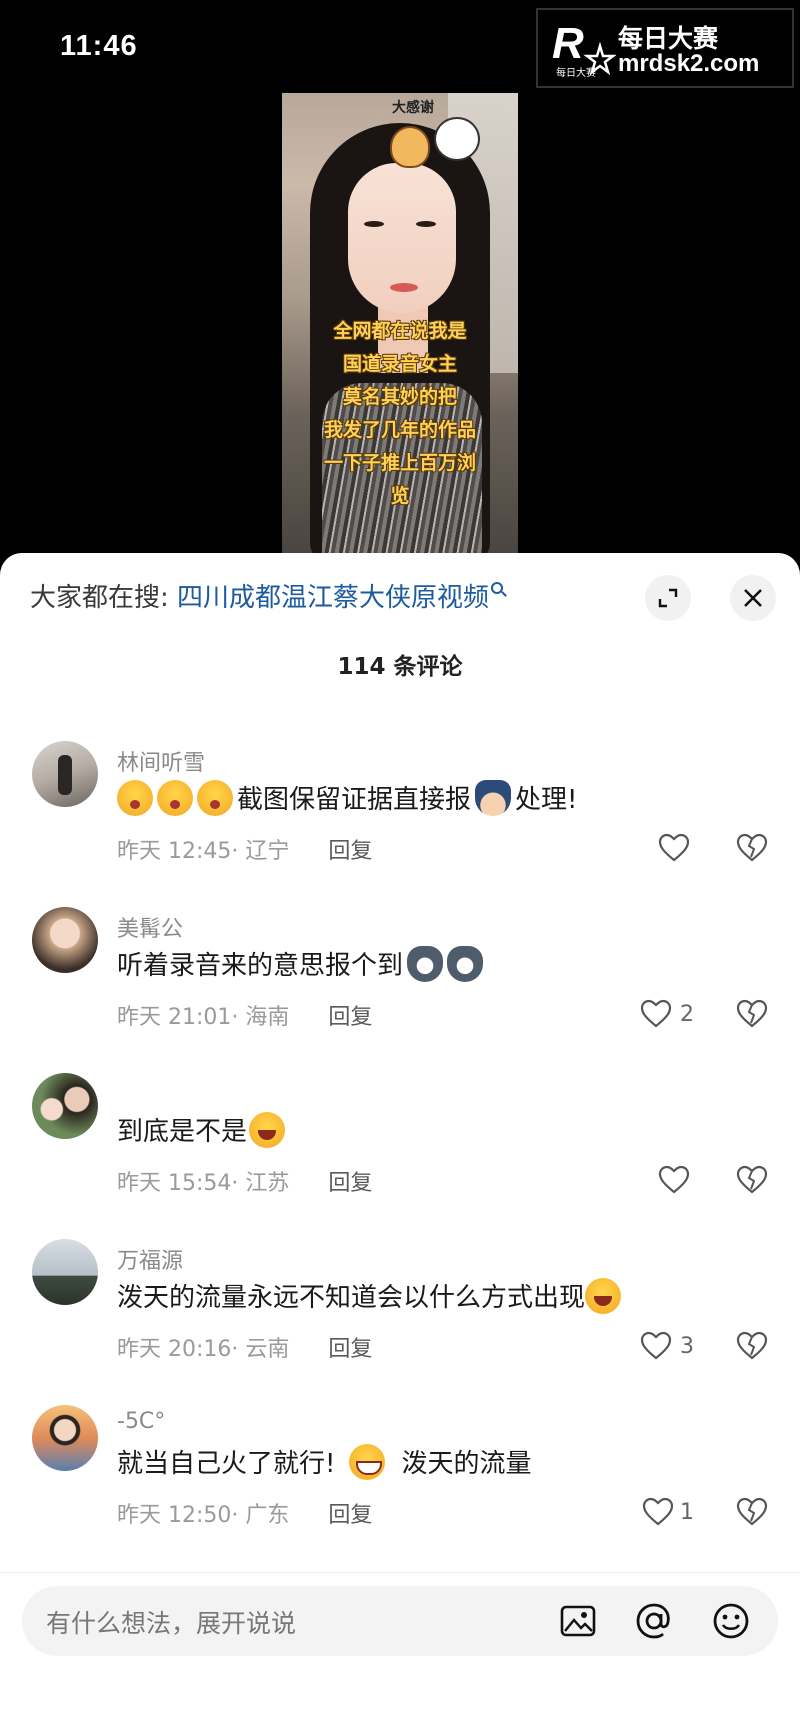  I want to click on comment-meta: 昨天 12:50· 广东 回复, so click(245, 1515).